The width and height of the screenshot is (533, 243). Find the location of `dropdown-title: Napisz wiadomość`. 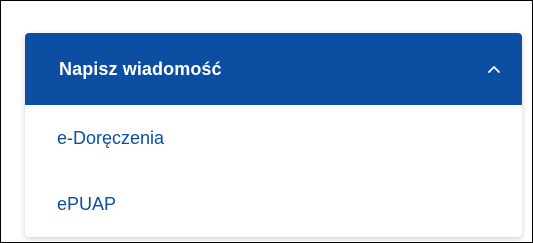

dropdown-title: Napisz wiadomość is located at coordinates (140, 68).